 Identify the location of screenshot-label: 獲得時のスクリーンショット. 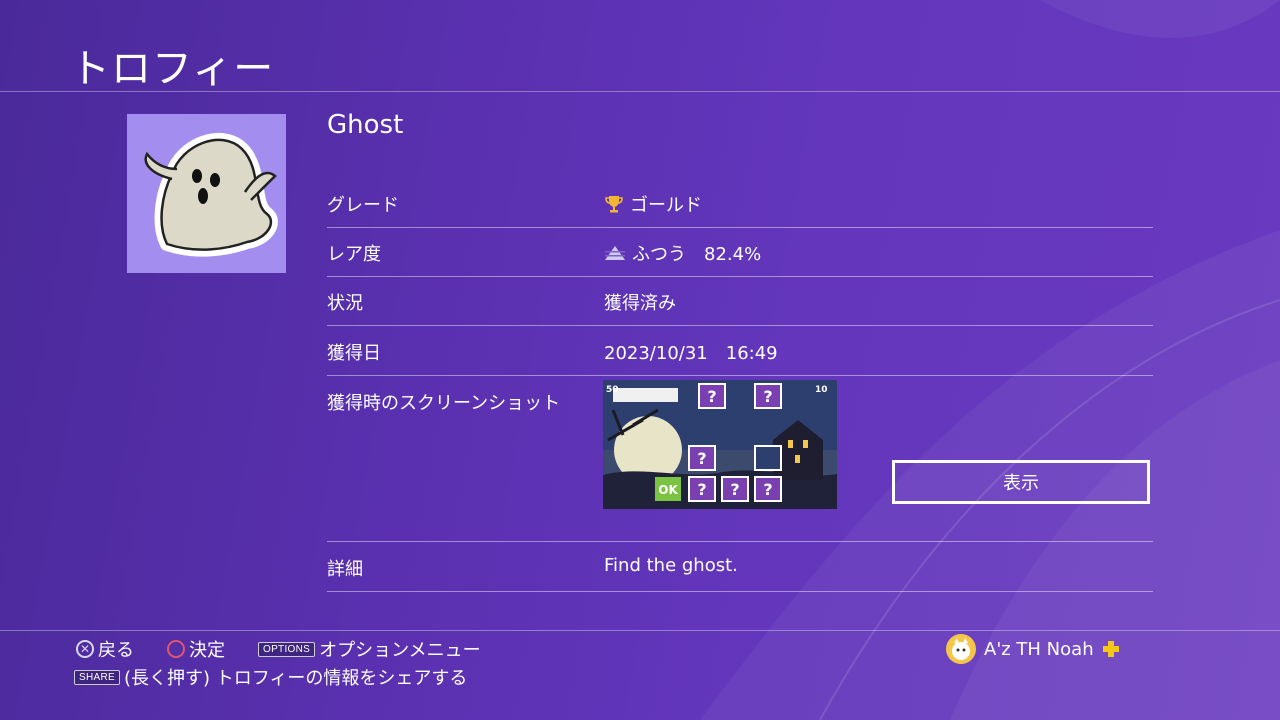
(444, 403).